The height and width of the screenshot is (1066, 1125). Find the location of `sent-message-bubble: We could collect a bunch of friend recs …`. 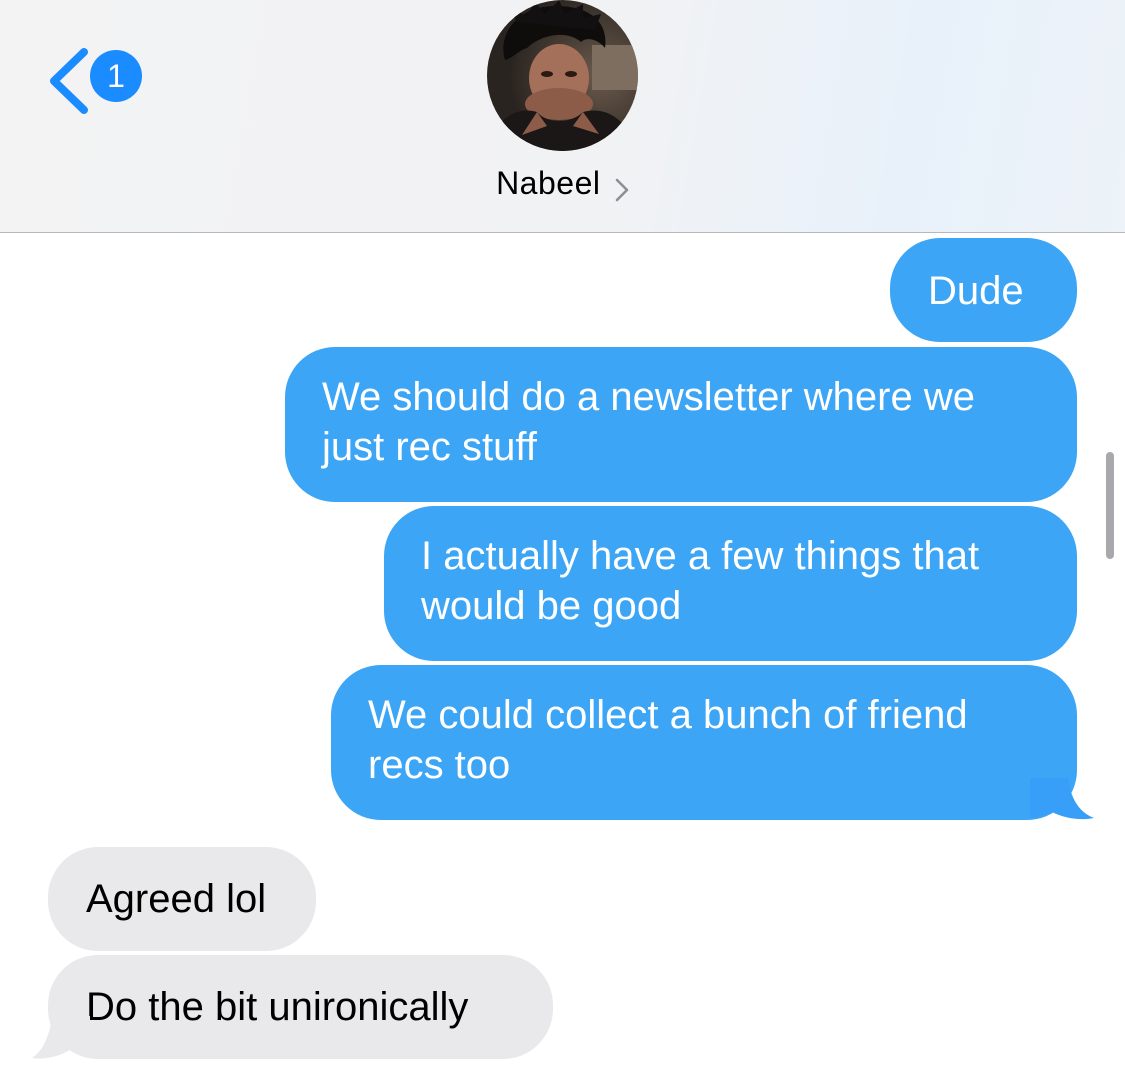

sent-message-bubble: We could collect a bunch of friend recs … is located at coordinates (704, 742).